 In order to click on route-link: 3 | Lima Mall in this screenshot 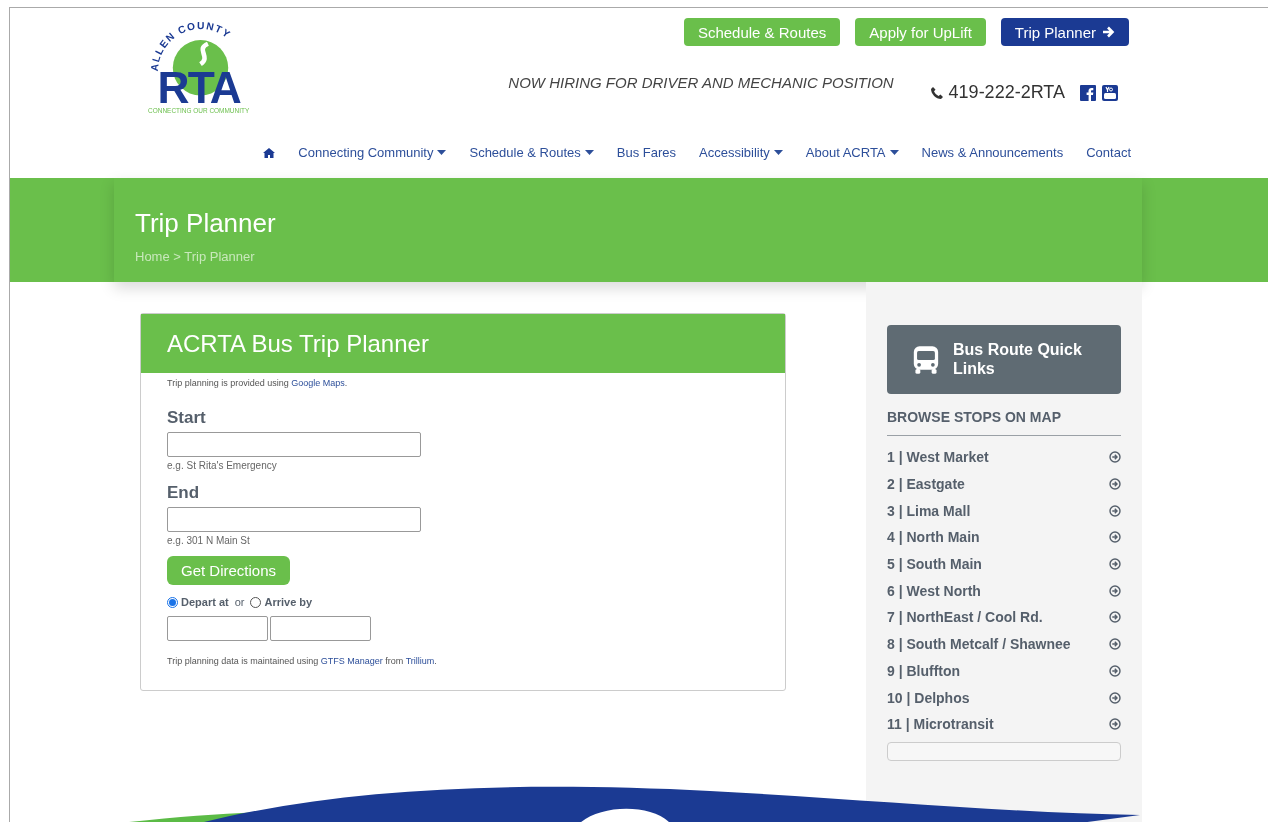, I will do `click(1004, 511)`.